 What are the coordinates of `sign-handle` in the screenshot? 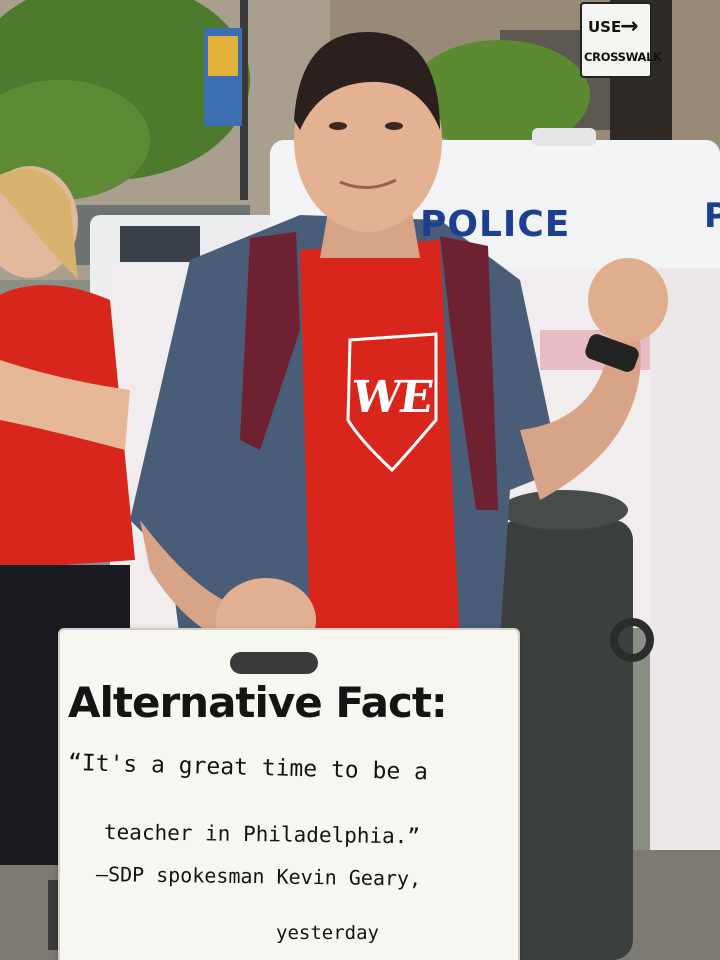 It's located at (274, 663).